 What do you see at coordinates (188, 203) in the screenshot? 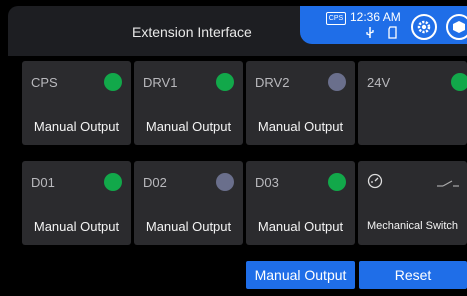
I see `tile-d02: D02 Manual Output` at bounding box center [188, 203].